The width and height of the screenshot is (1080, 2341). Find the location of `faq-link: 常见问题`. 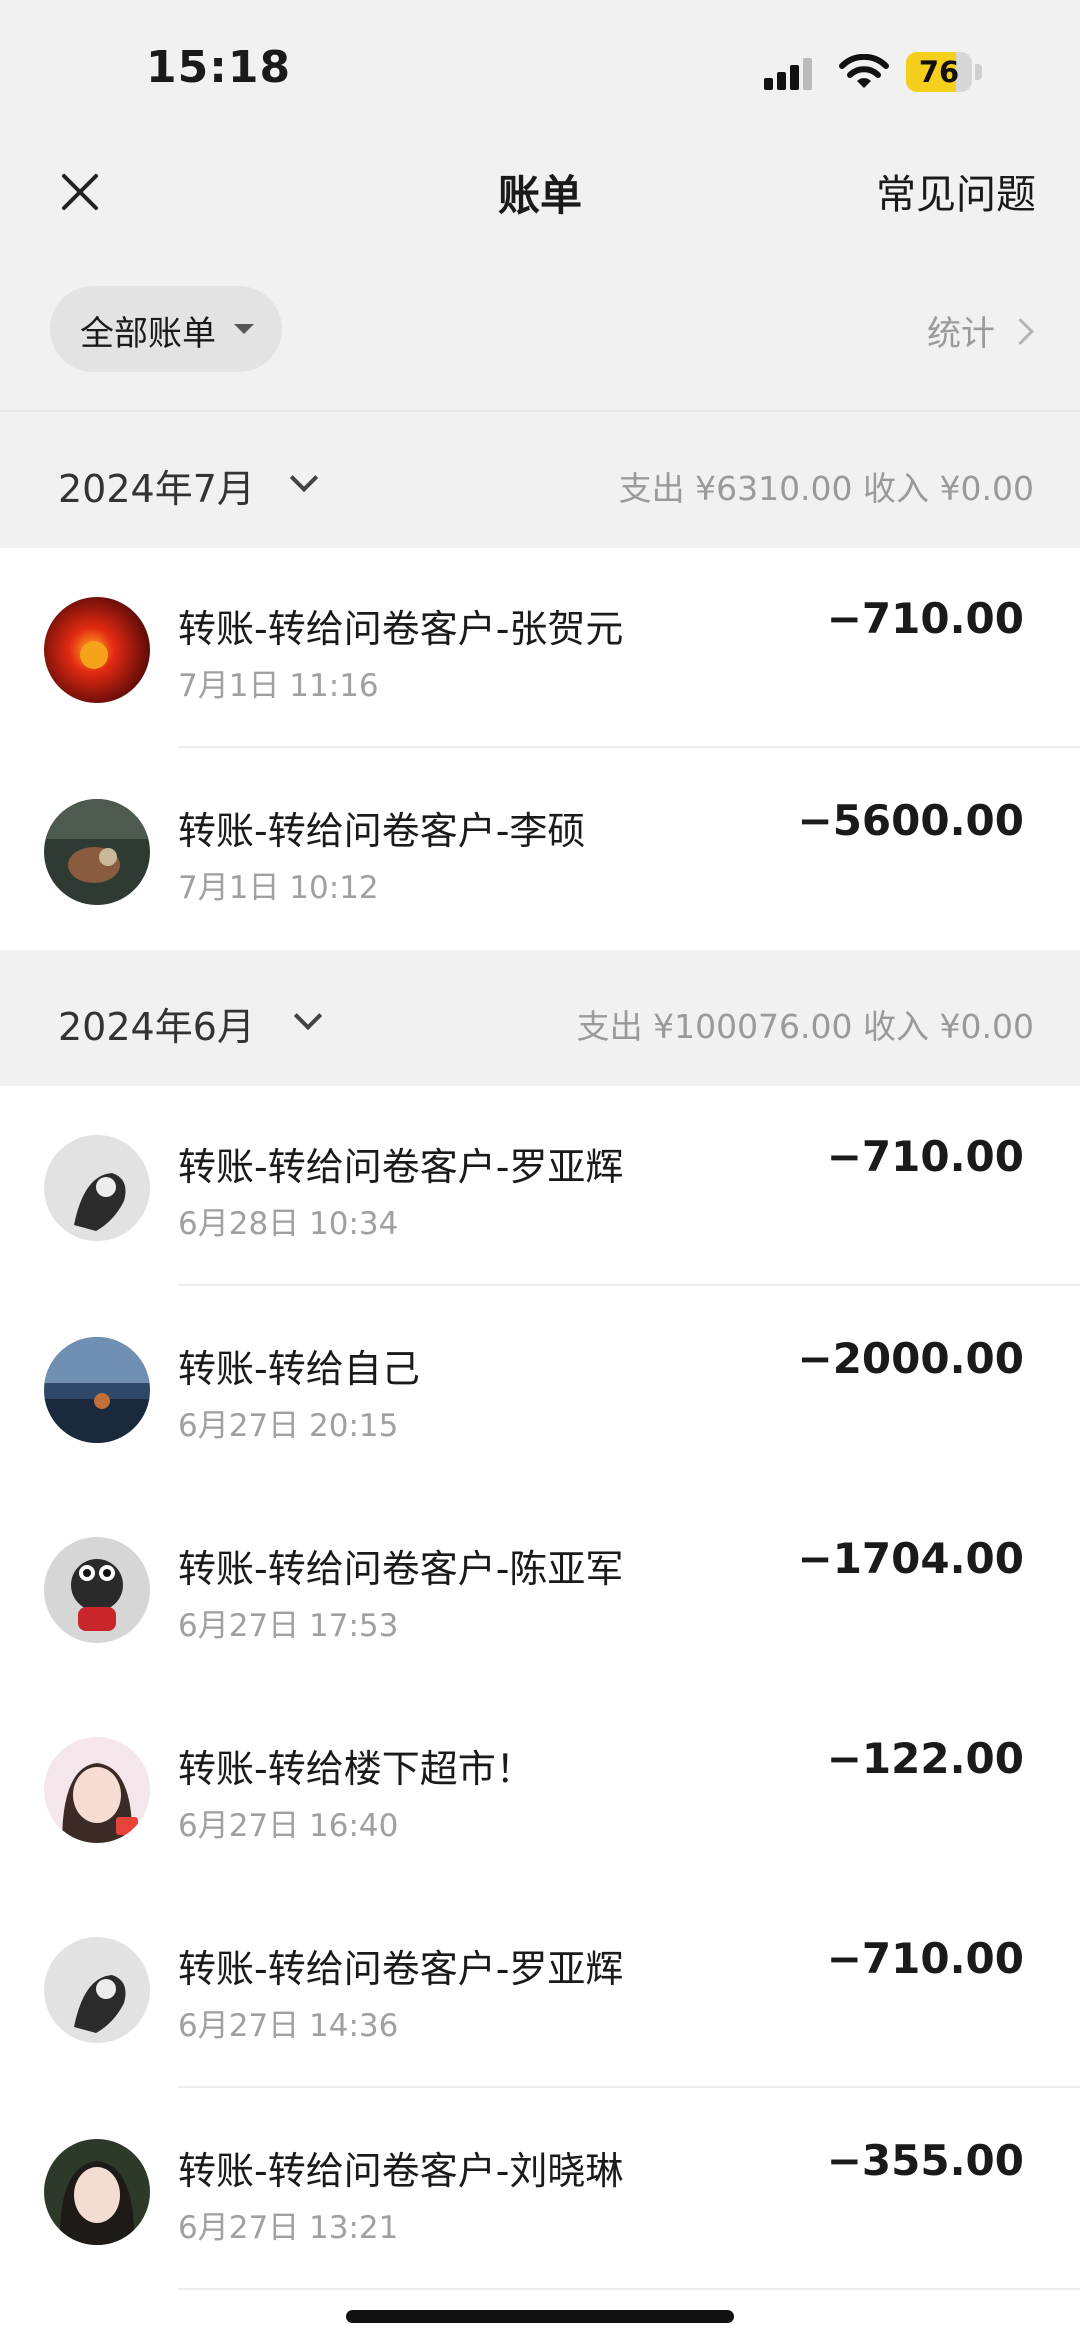

faq-link: 常见问题 is located at coordinates (956, 191).